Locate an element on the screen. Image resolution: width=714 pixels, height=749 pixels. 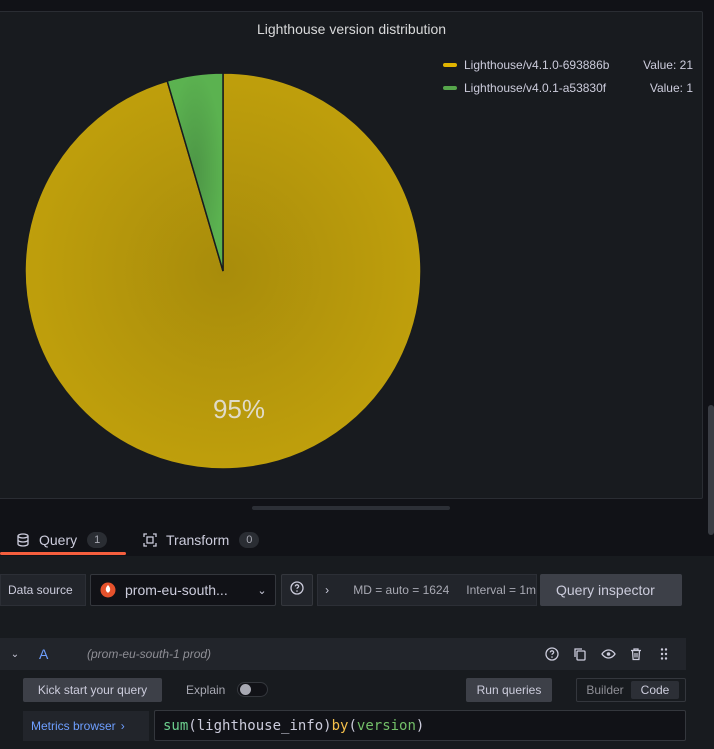
query-ref-id: A is located at coordinates (63, 654).